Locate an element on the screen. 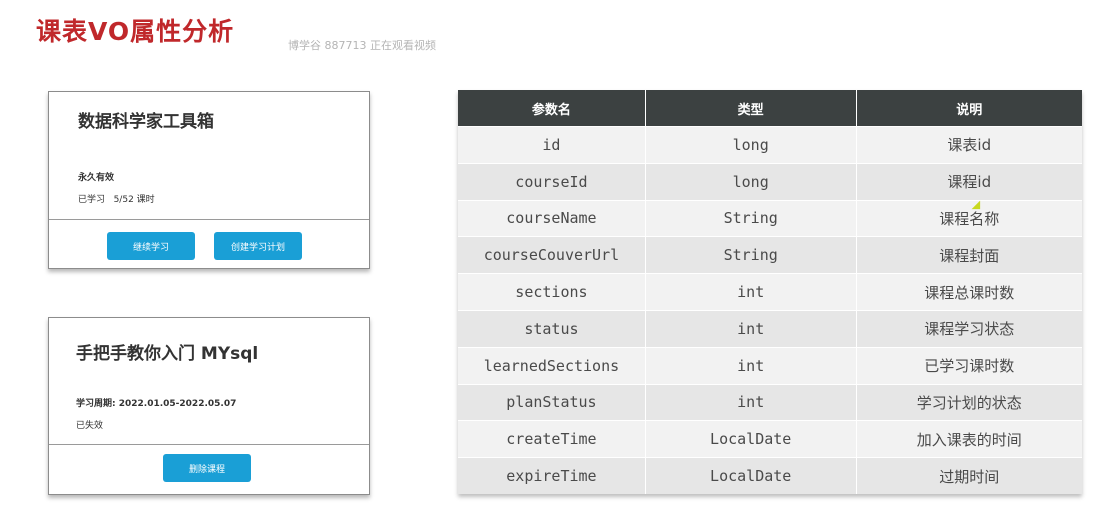 This screenshot has width=1109, height=521. description-cell: 课程封面 is located at coordinates (969, 255).